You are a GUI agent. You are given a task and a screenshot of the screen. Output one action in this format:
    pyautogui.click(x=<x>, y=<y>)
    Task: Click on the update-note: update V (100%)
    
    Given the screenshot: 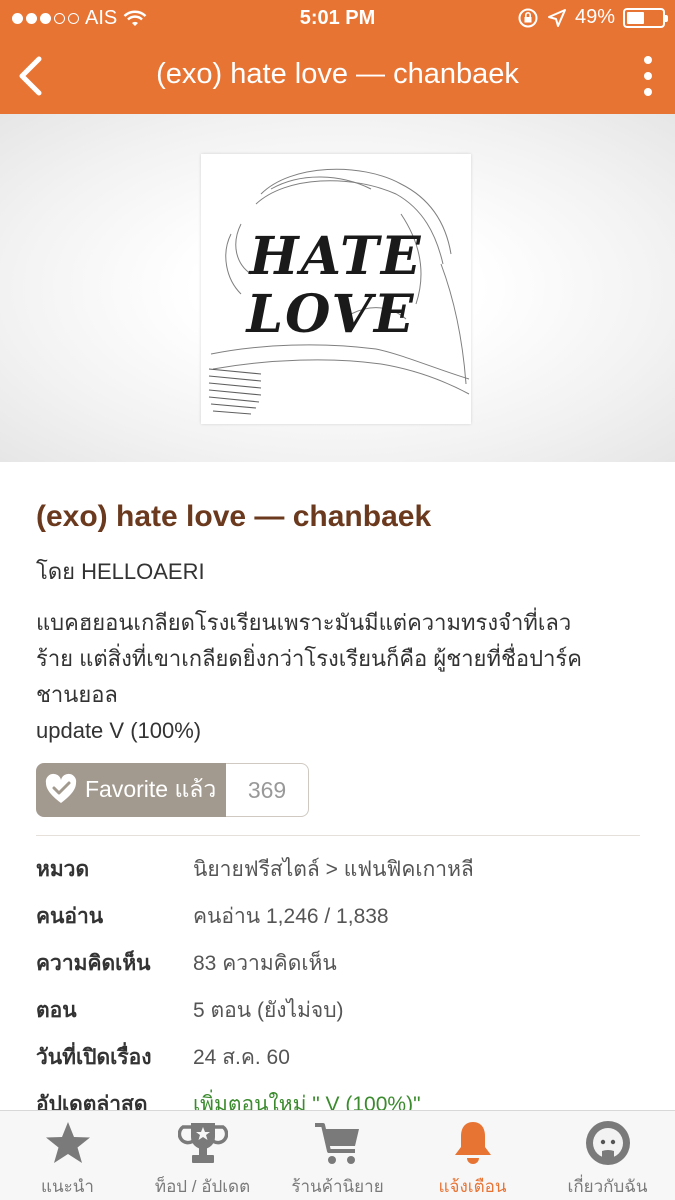 What is the action you would take?
    pyautogui.click(x=119, y=730)
    